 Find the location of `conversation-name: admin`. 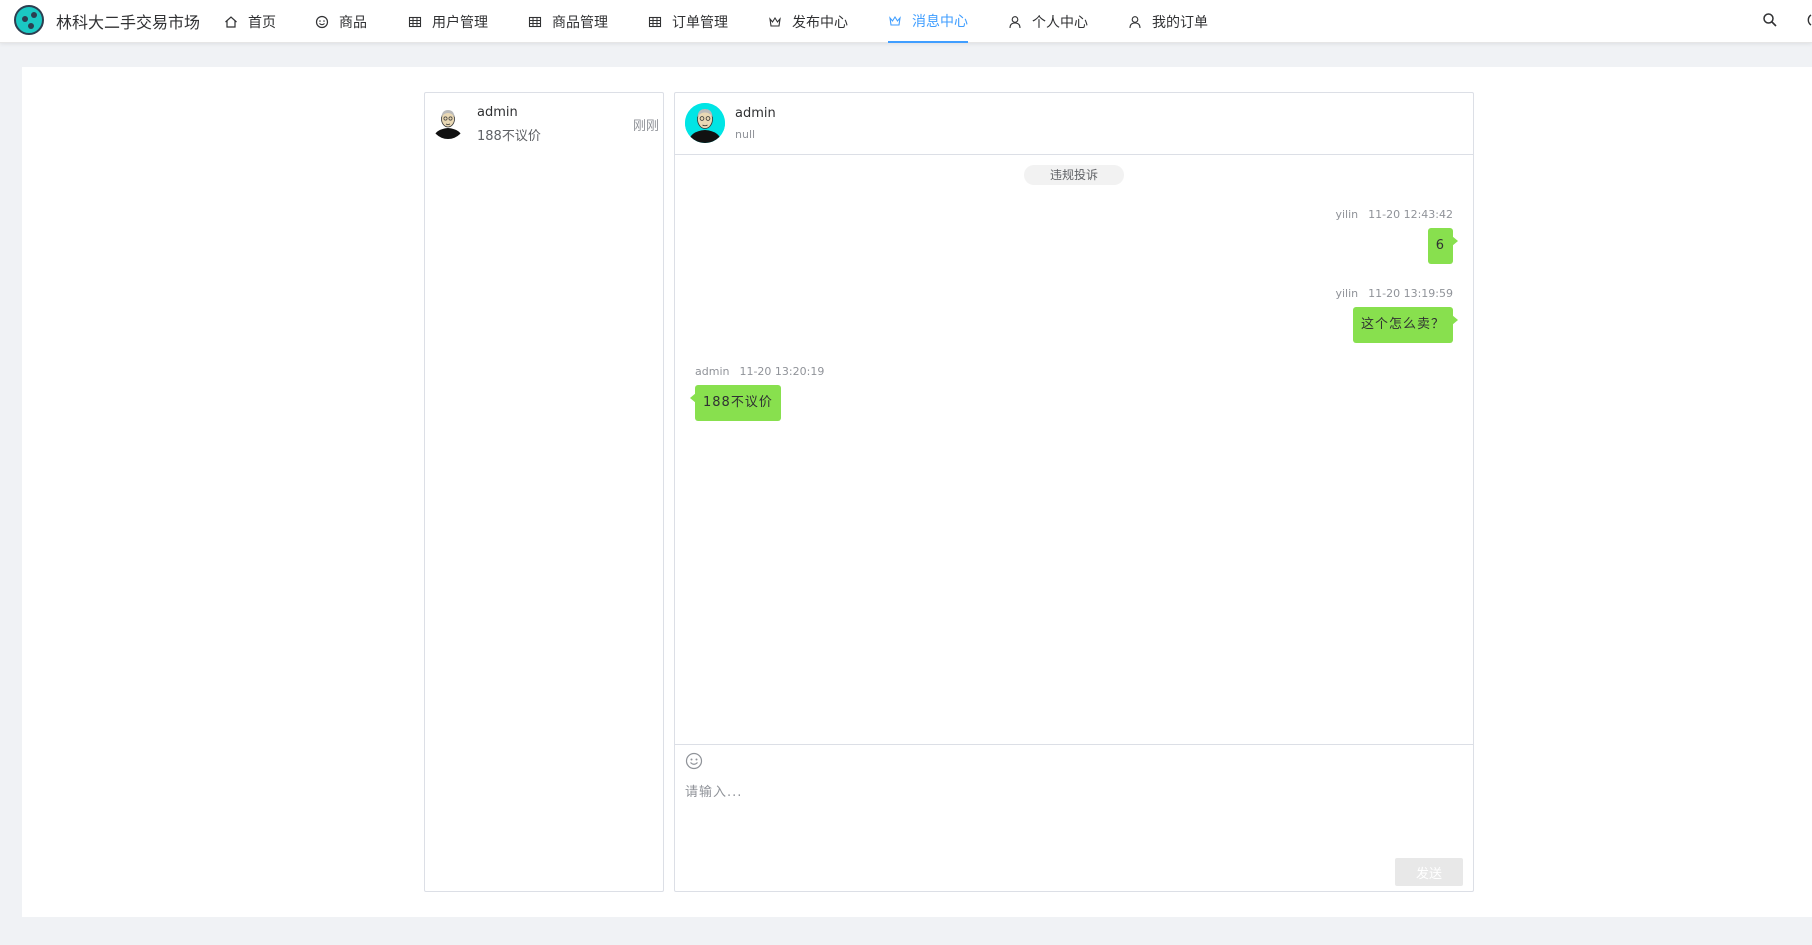

conversation-name: admin is located at coordinates (497, 112).